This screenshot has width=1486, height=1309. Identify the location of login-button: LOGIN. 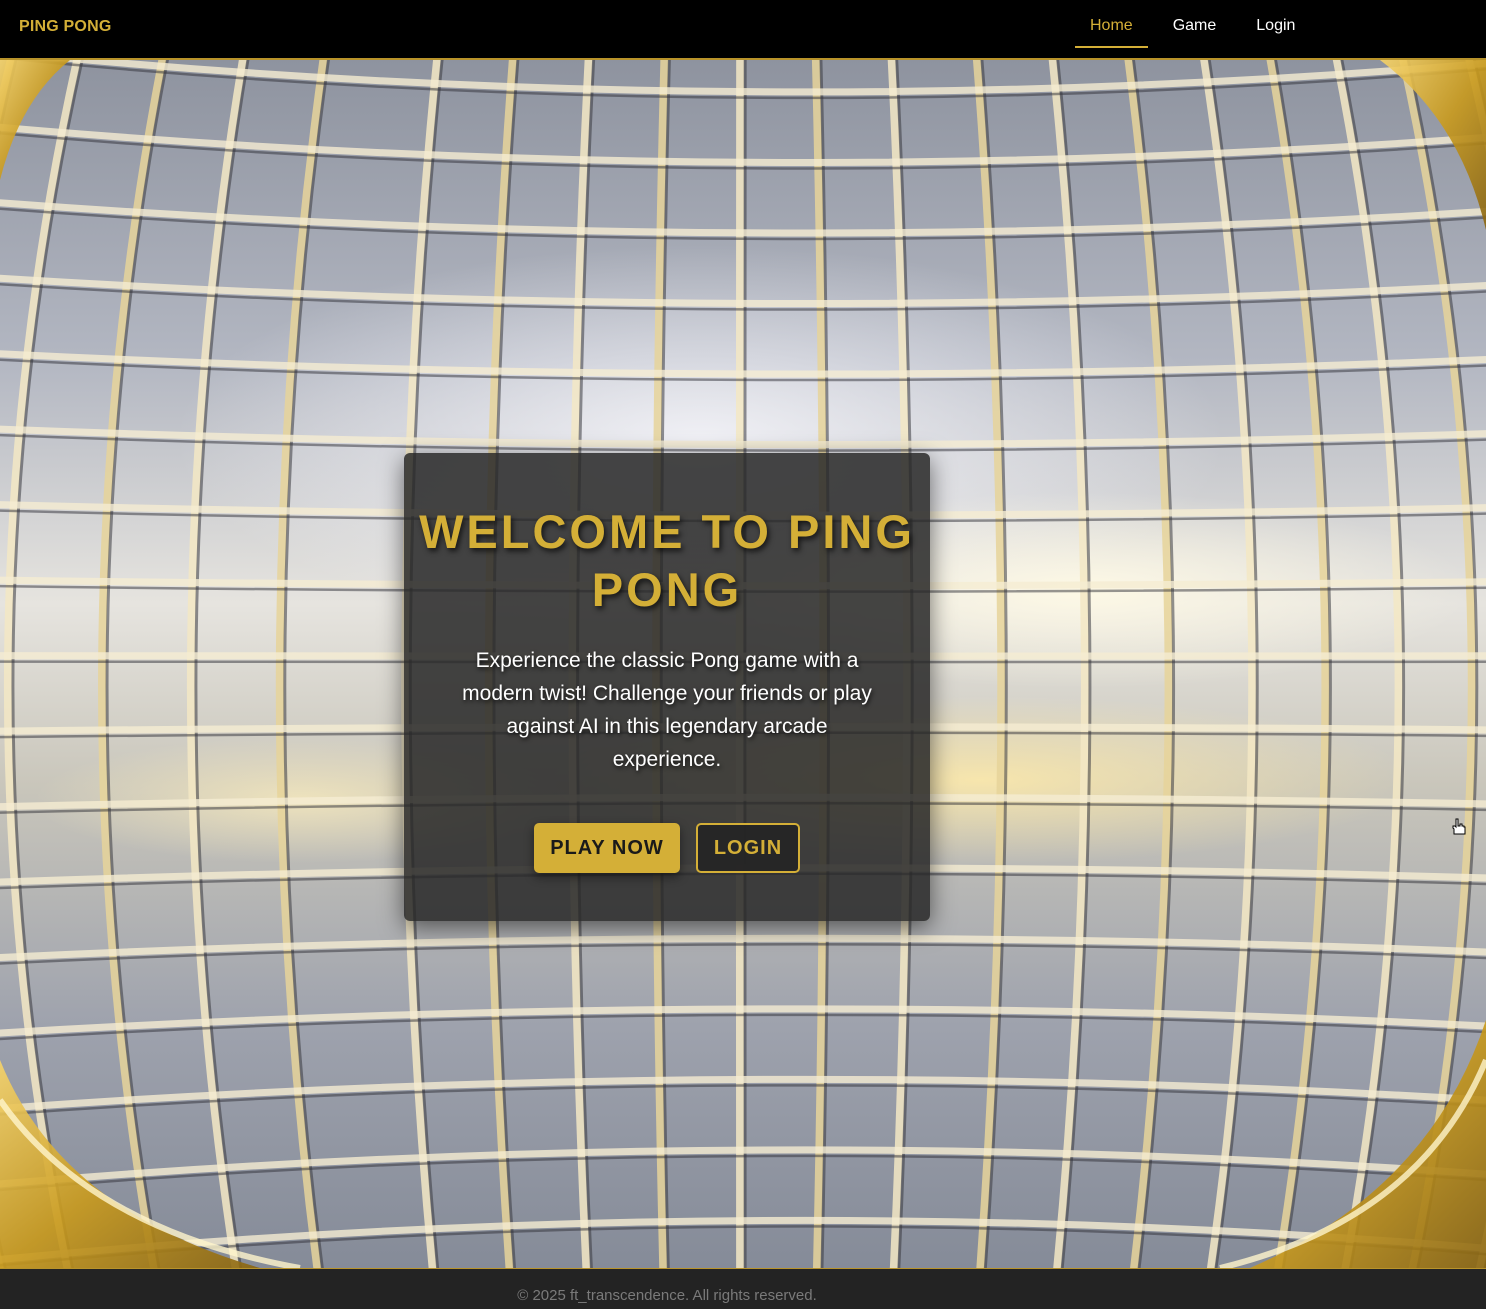
(748, 848).